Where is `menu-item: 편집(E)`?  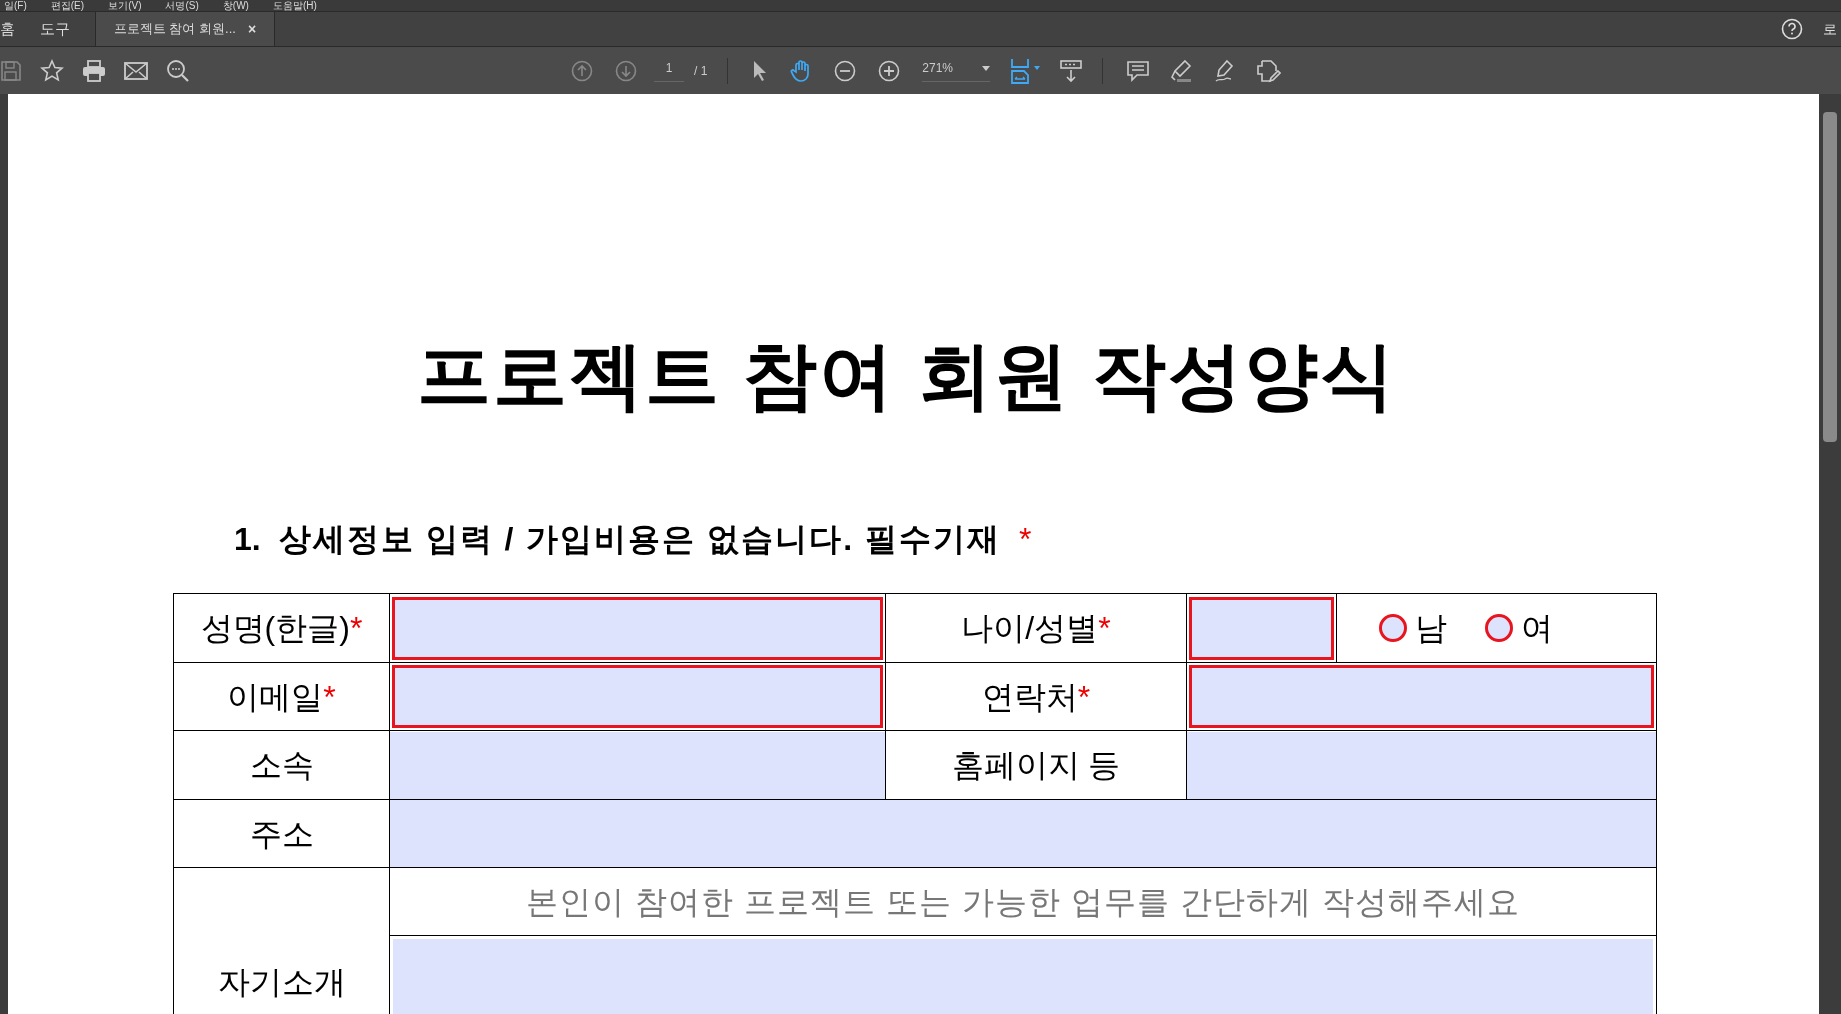 menu-item: 편집(E) is located at coordinates (67, 5).